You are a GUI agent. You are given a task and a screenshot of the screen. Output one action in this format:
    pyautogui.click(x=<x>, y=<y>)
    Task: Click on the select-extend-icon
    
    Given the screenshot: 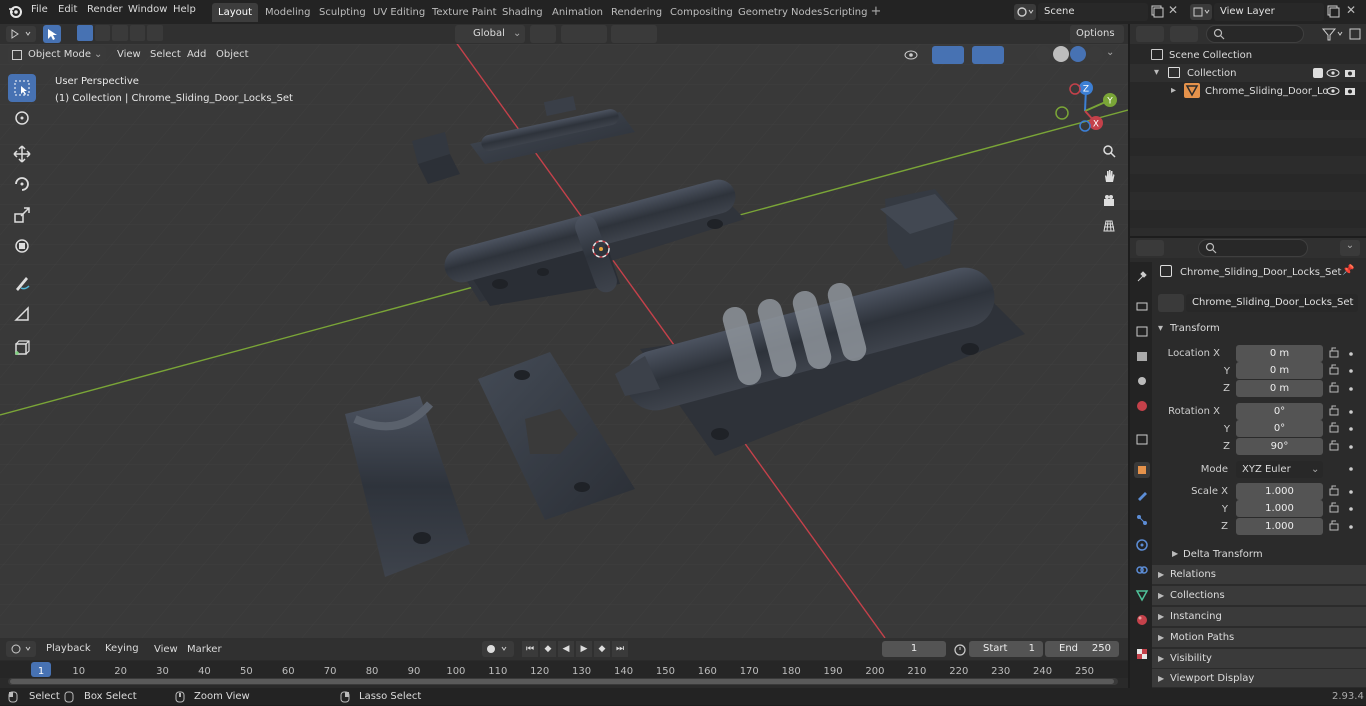 What is the action you would take?
    pyautogui.click(x=102, y=33)
    